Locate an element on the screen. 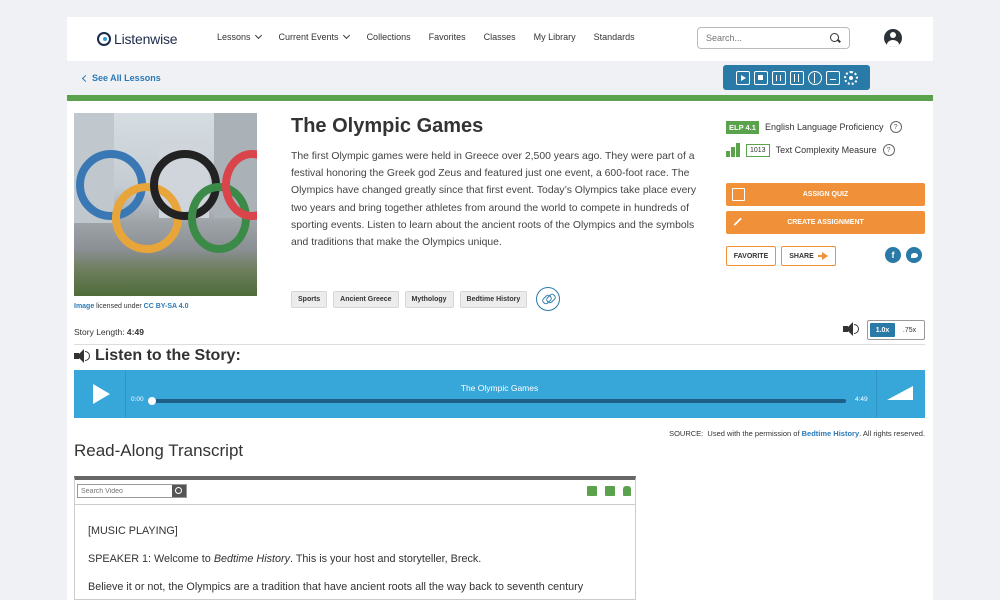  lesson-image is located at coordinates (165, 204).